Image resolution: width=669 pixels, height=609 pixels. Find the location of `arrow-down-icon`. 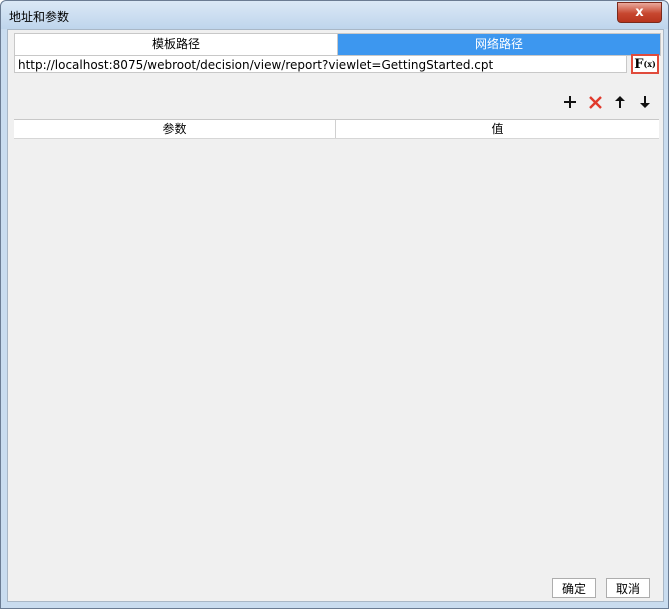

arrow-down-icon is located at coordinates (645, 102).